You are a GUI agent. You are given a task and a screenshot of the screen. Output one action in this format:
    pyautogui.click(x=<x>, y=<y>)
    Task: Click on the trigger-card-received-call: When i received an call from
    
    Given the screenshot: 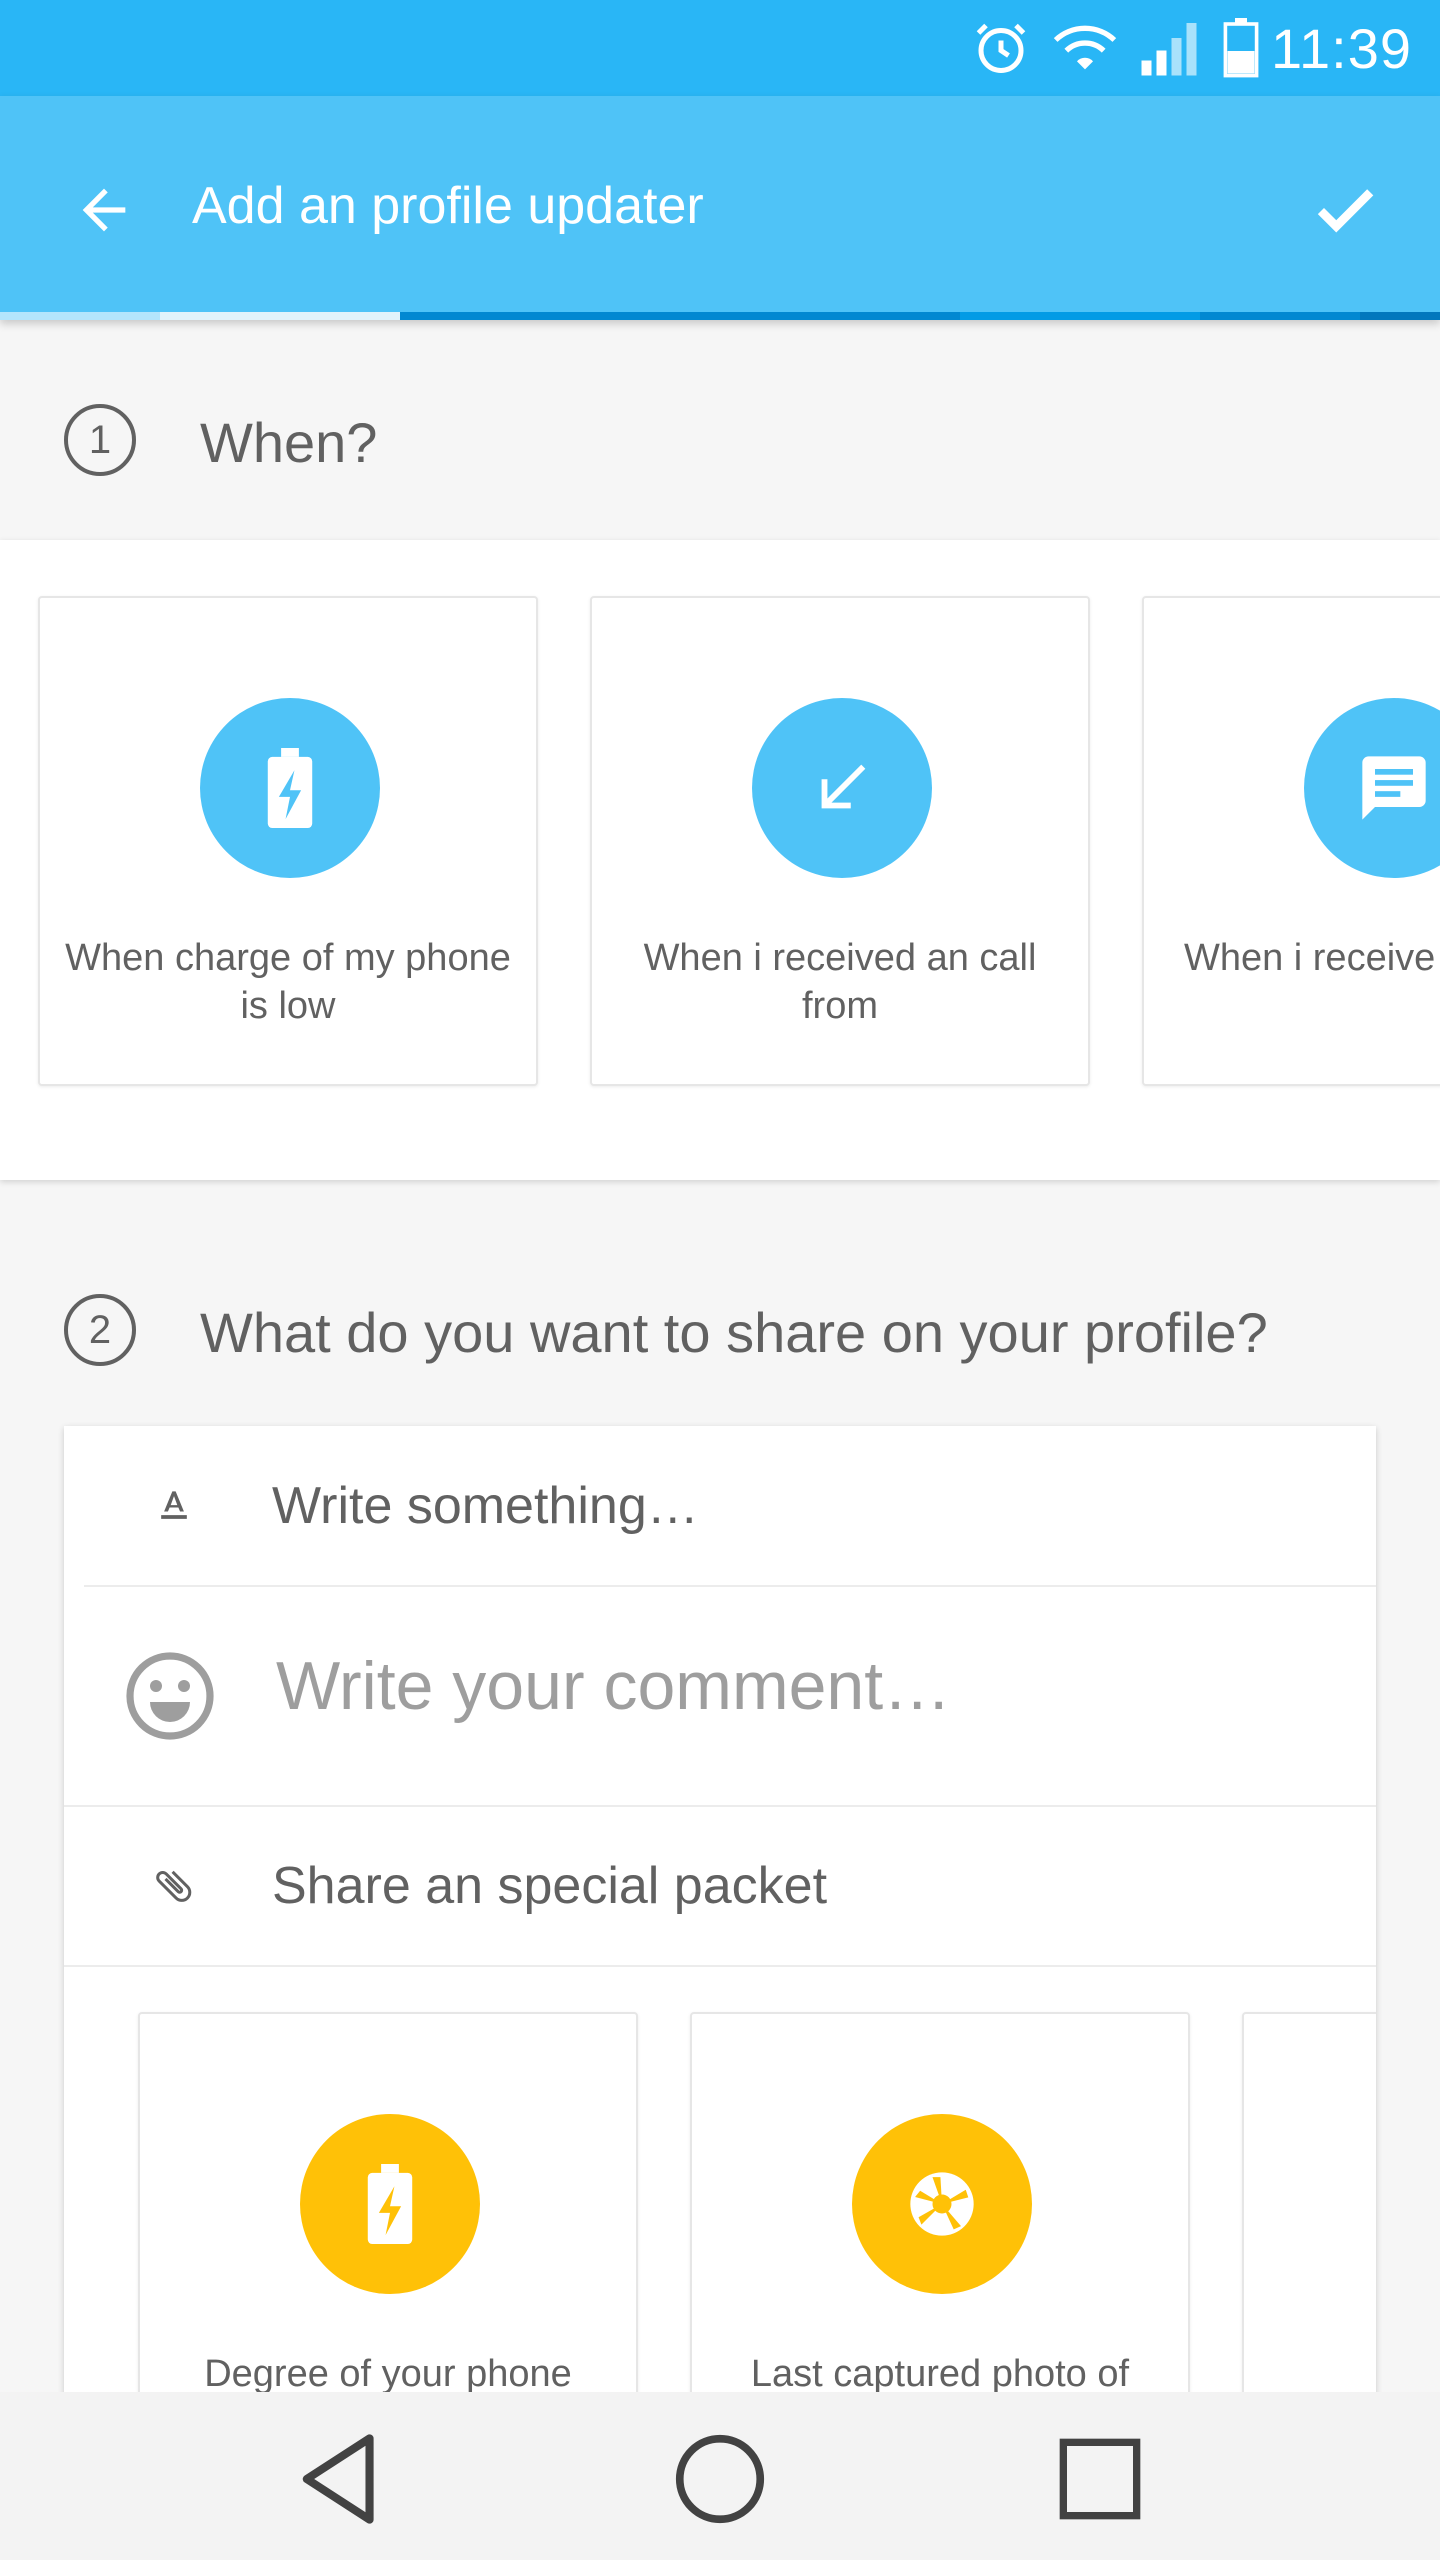 What is the action you would take?
    pyautogui.click(x=840, y=841)
    